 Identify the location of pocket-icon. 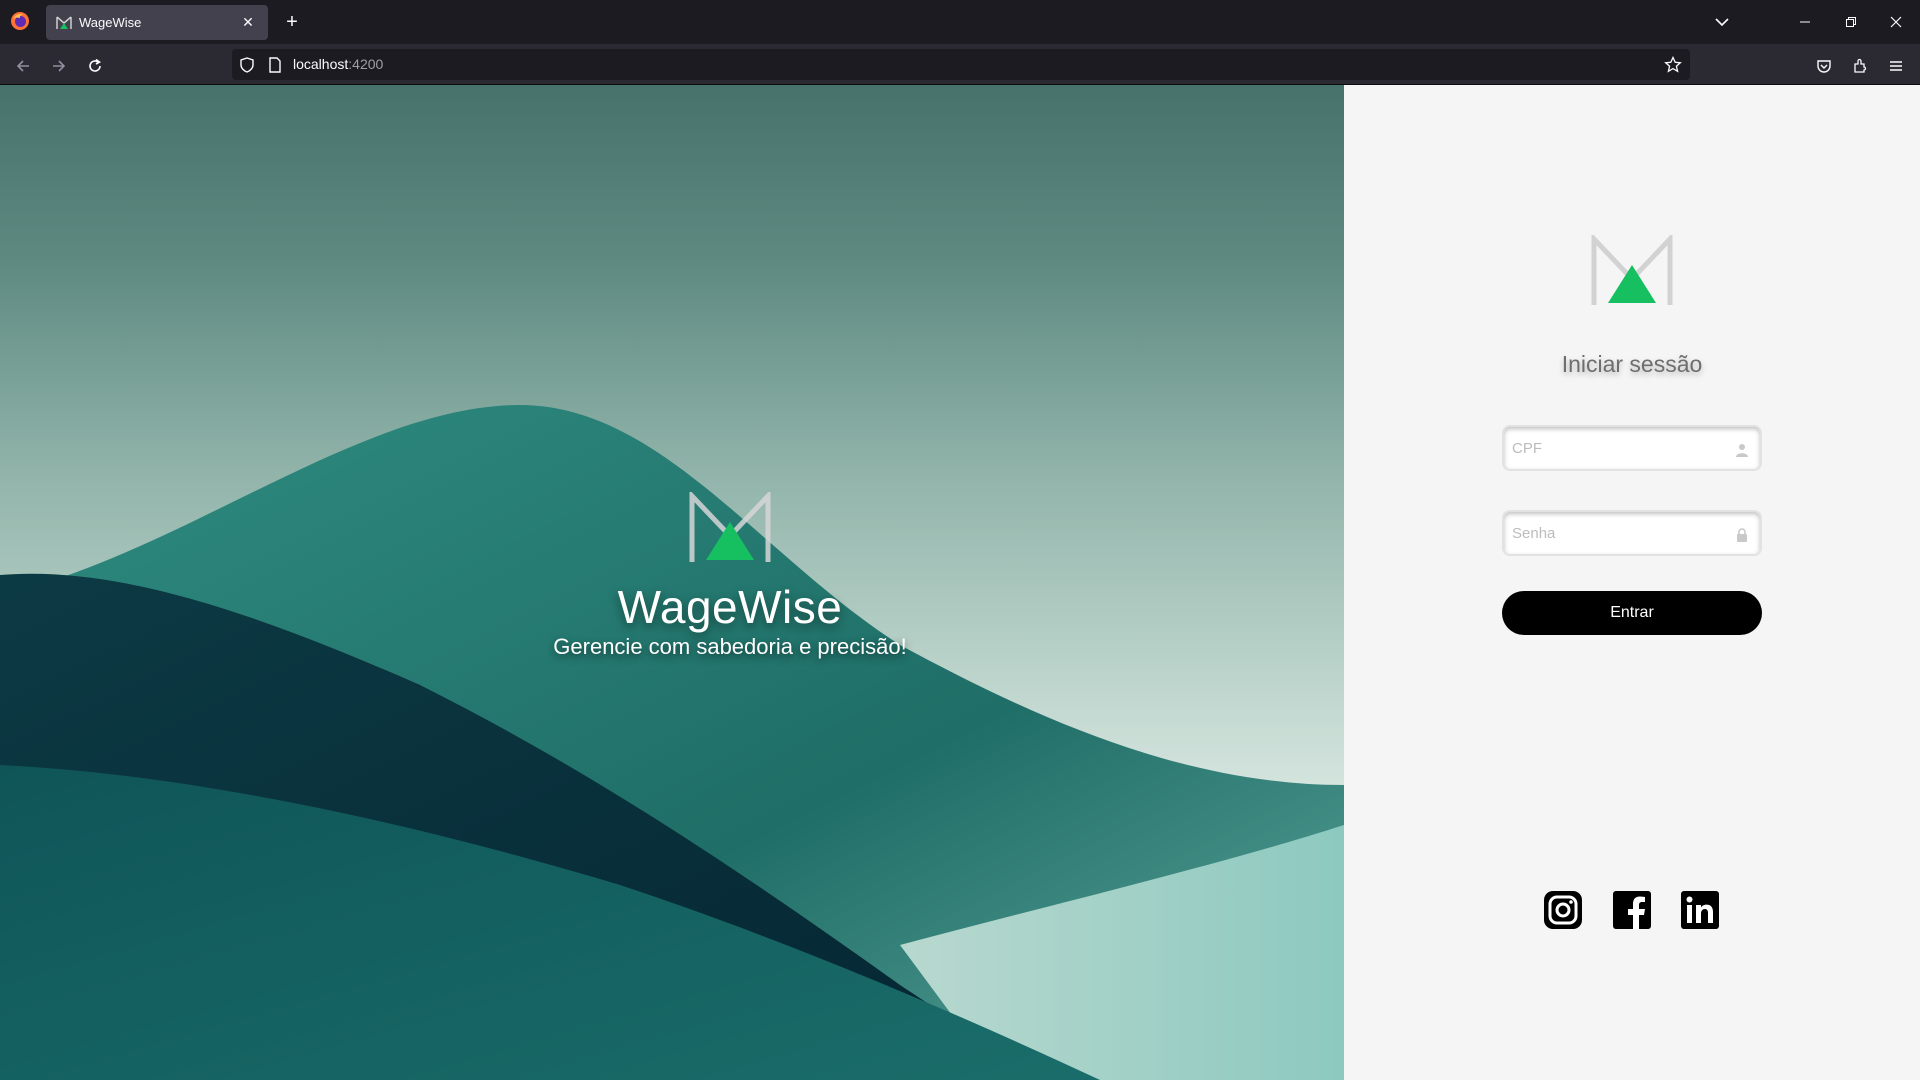
(1824, 66).